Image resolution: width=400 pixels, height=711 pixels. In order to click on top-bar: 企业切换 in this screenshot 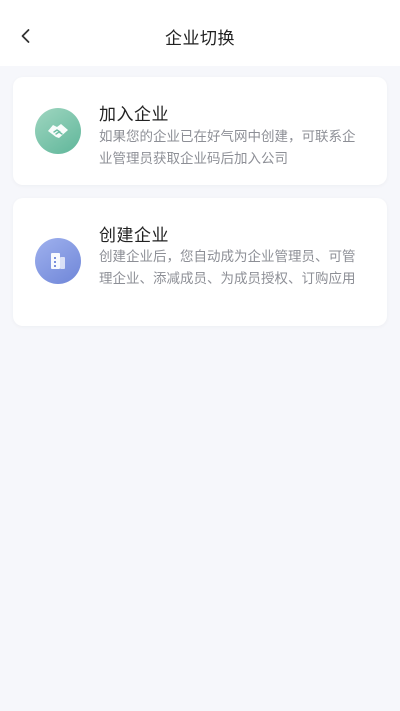, I will do `click(200, 33)`.